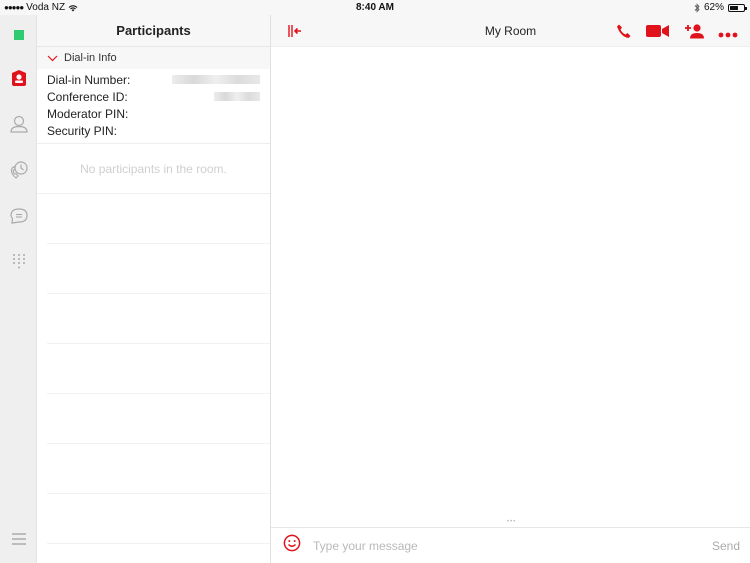 The image size is (750, 563). What do you see at coordinates (52, 58) in the screenshot?
I see `chevron-down-icon` at bounding box center [52, 58].